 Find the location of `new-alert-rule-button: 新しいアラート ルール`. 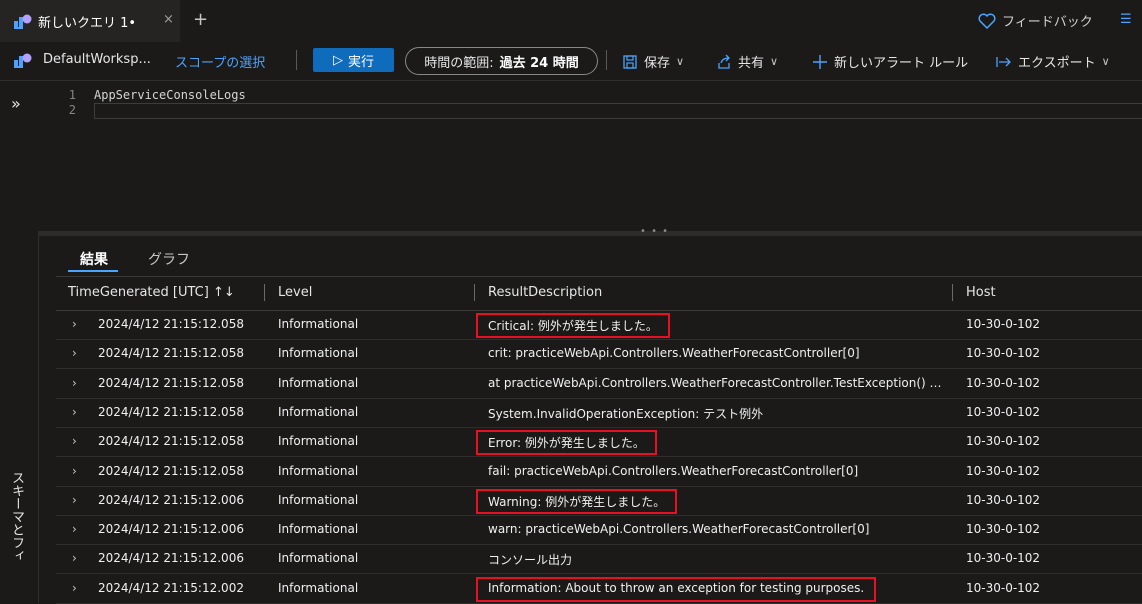

new-alert-rule-button: 新しいアラート ルール is located at coordinates (890, 61).